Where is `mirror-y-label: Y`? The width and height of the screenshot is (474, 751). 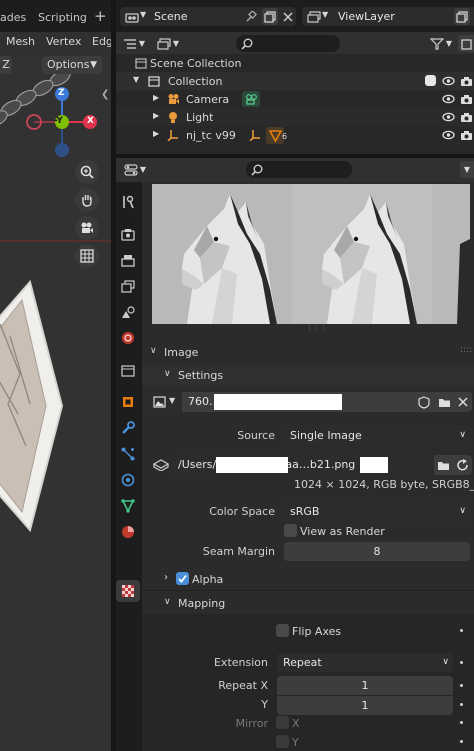 mirror-y-label: Y is located at coordinates (295, 742).